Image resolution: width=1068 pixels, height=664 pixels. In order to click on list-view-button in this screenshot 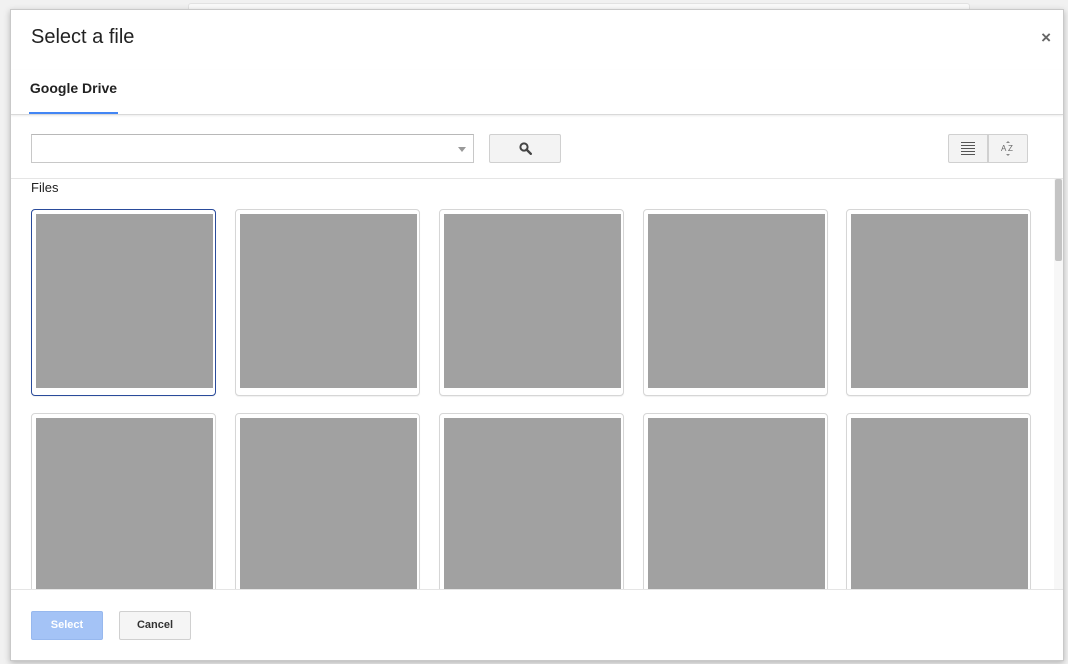, I will do `click(968, 148)`.